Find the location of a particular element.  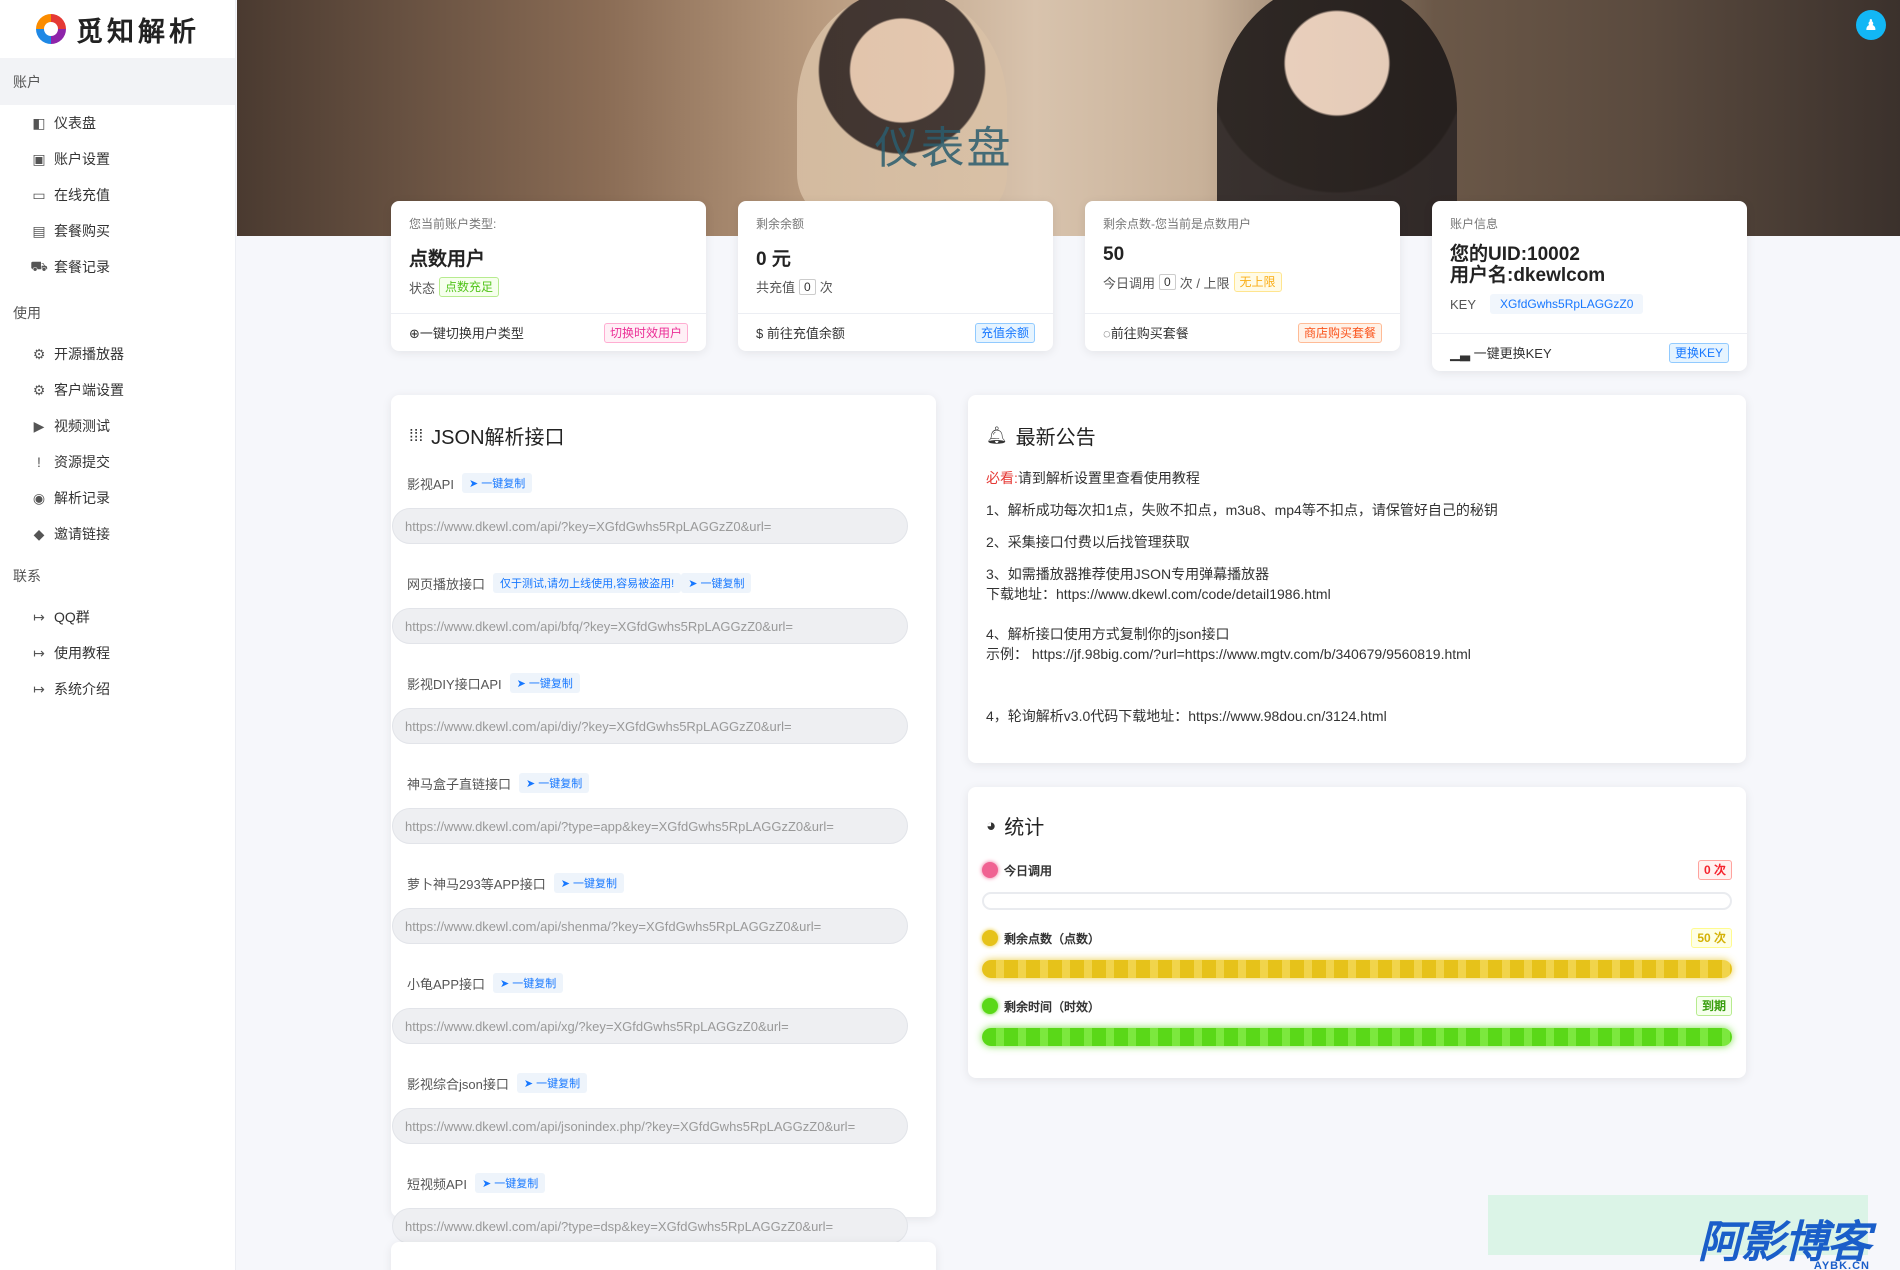

sidebar-item: ⚙ 客户端设置 is located at coordinates (117, 390).